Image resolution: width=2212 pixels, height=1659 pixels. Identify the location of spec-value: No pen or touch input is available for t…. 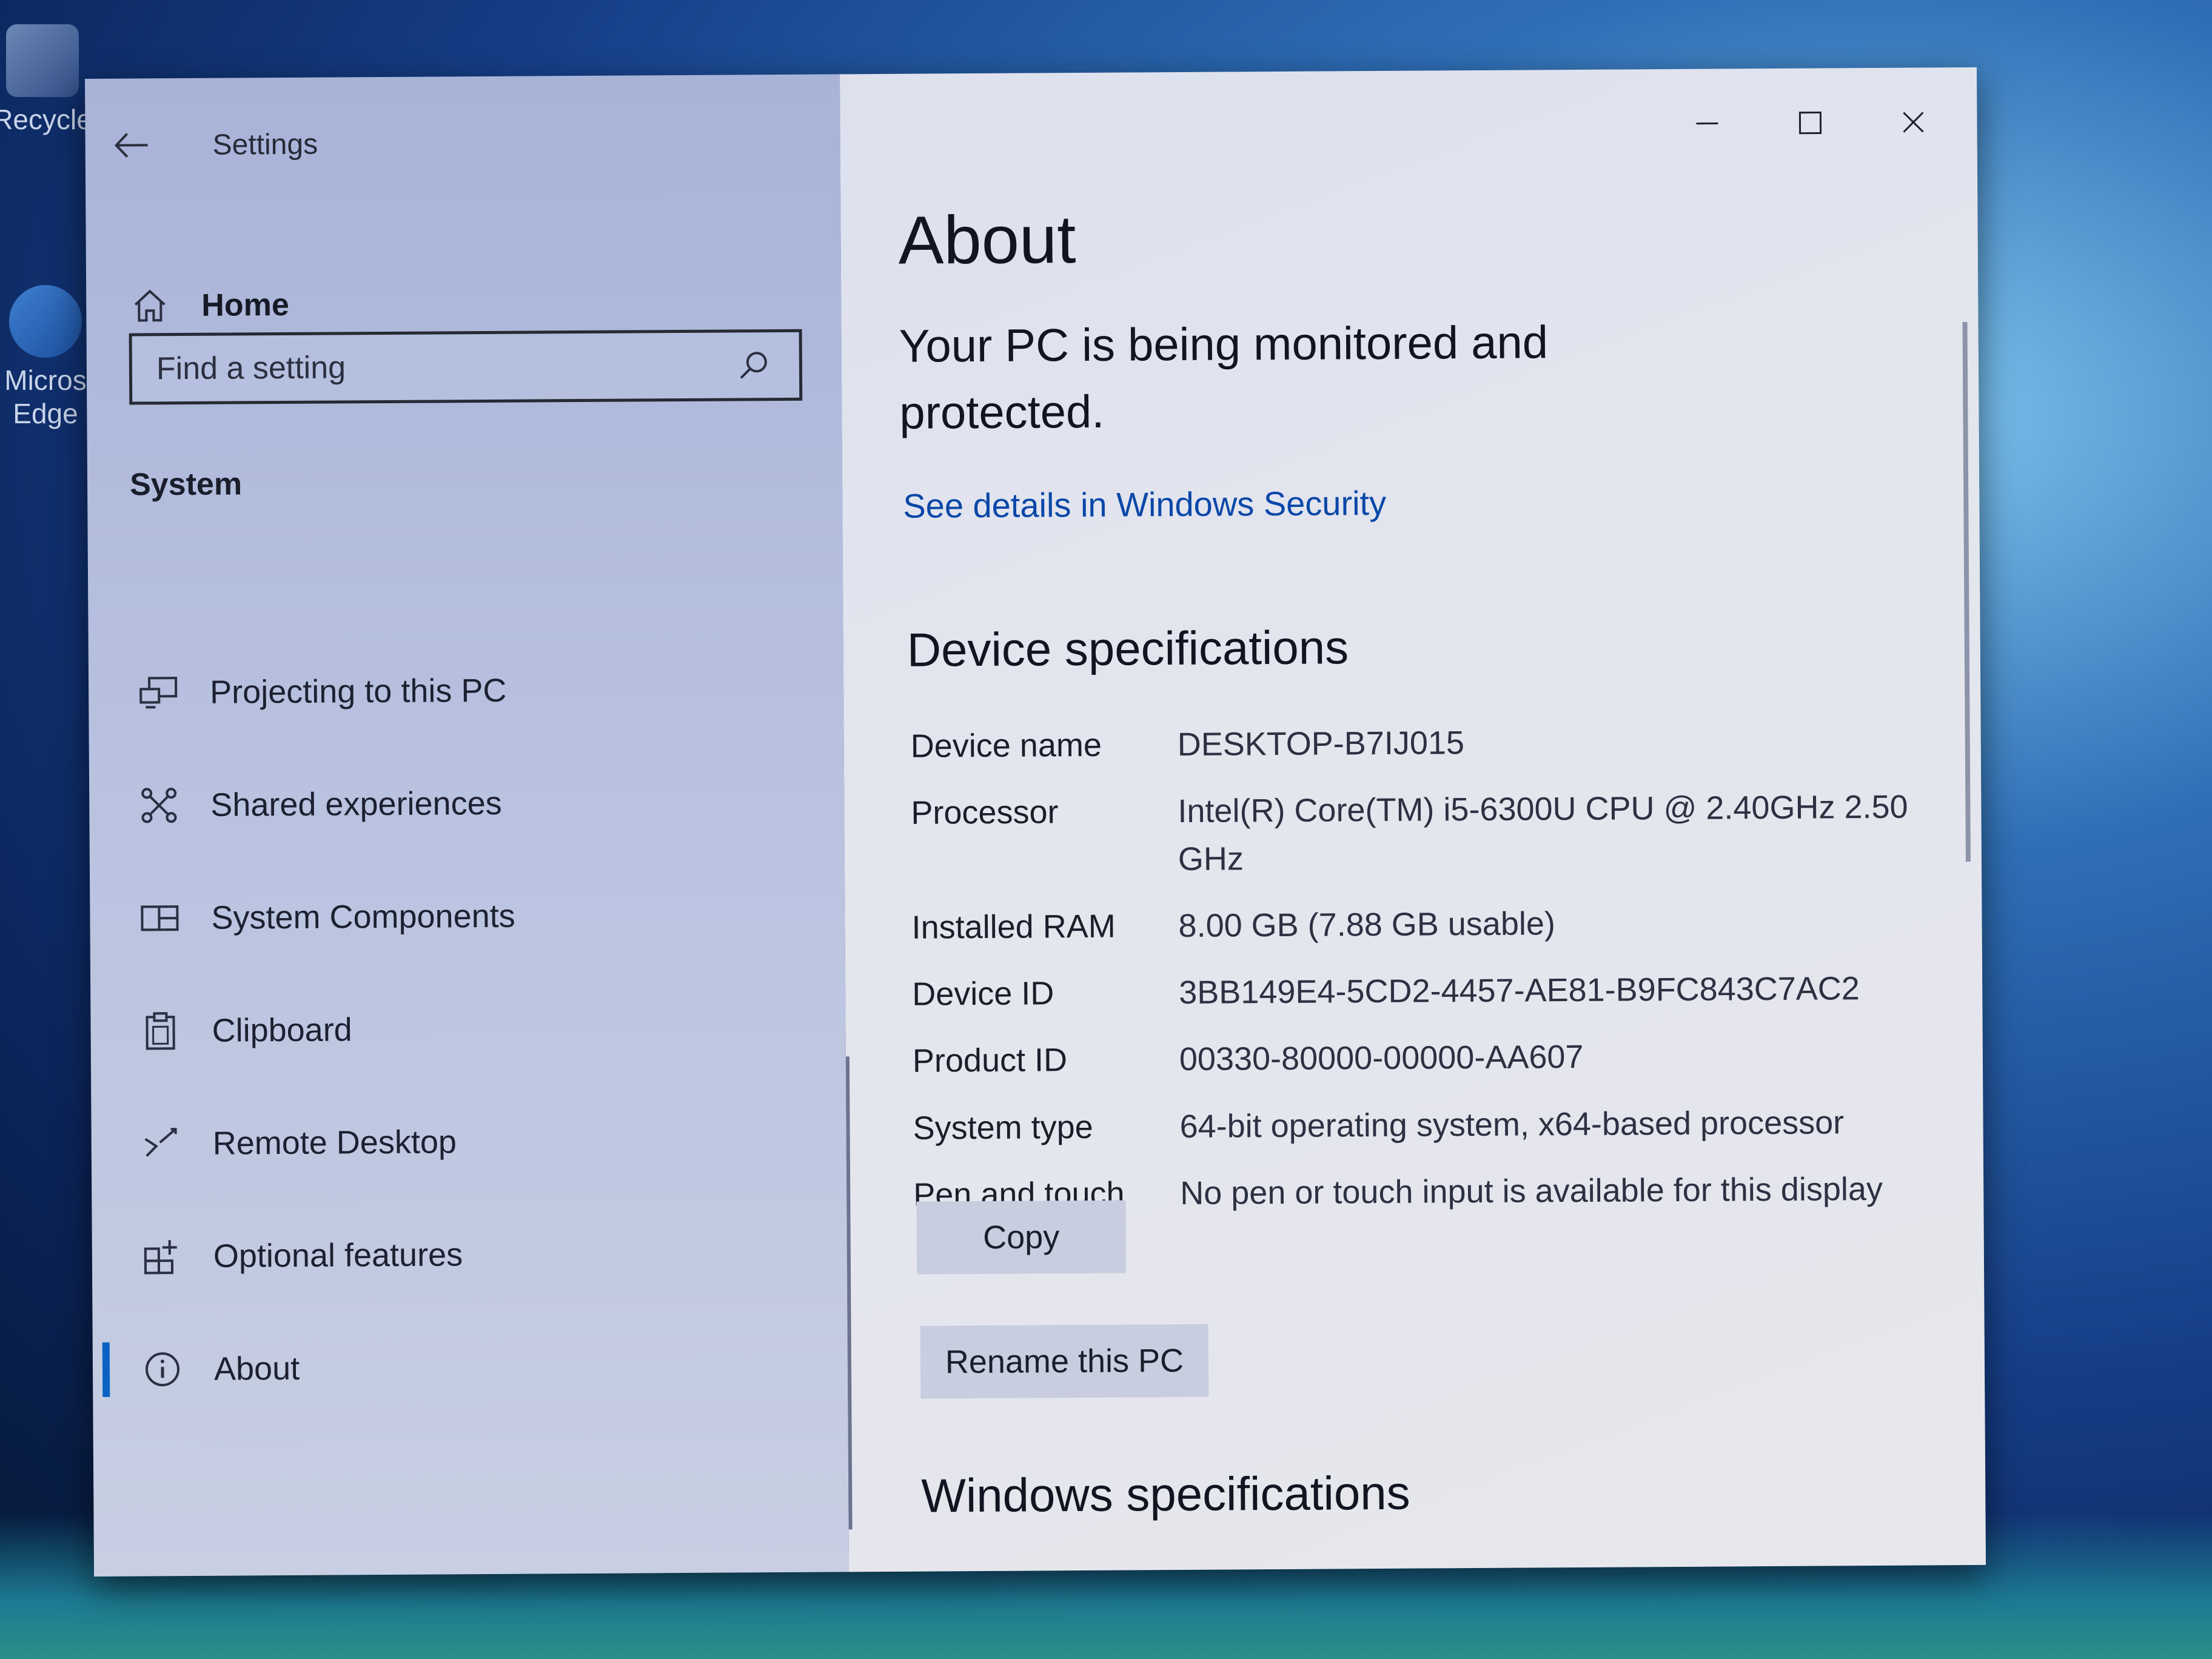
(1531, 1191).